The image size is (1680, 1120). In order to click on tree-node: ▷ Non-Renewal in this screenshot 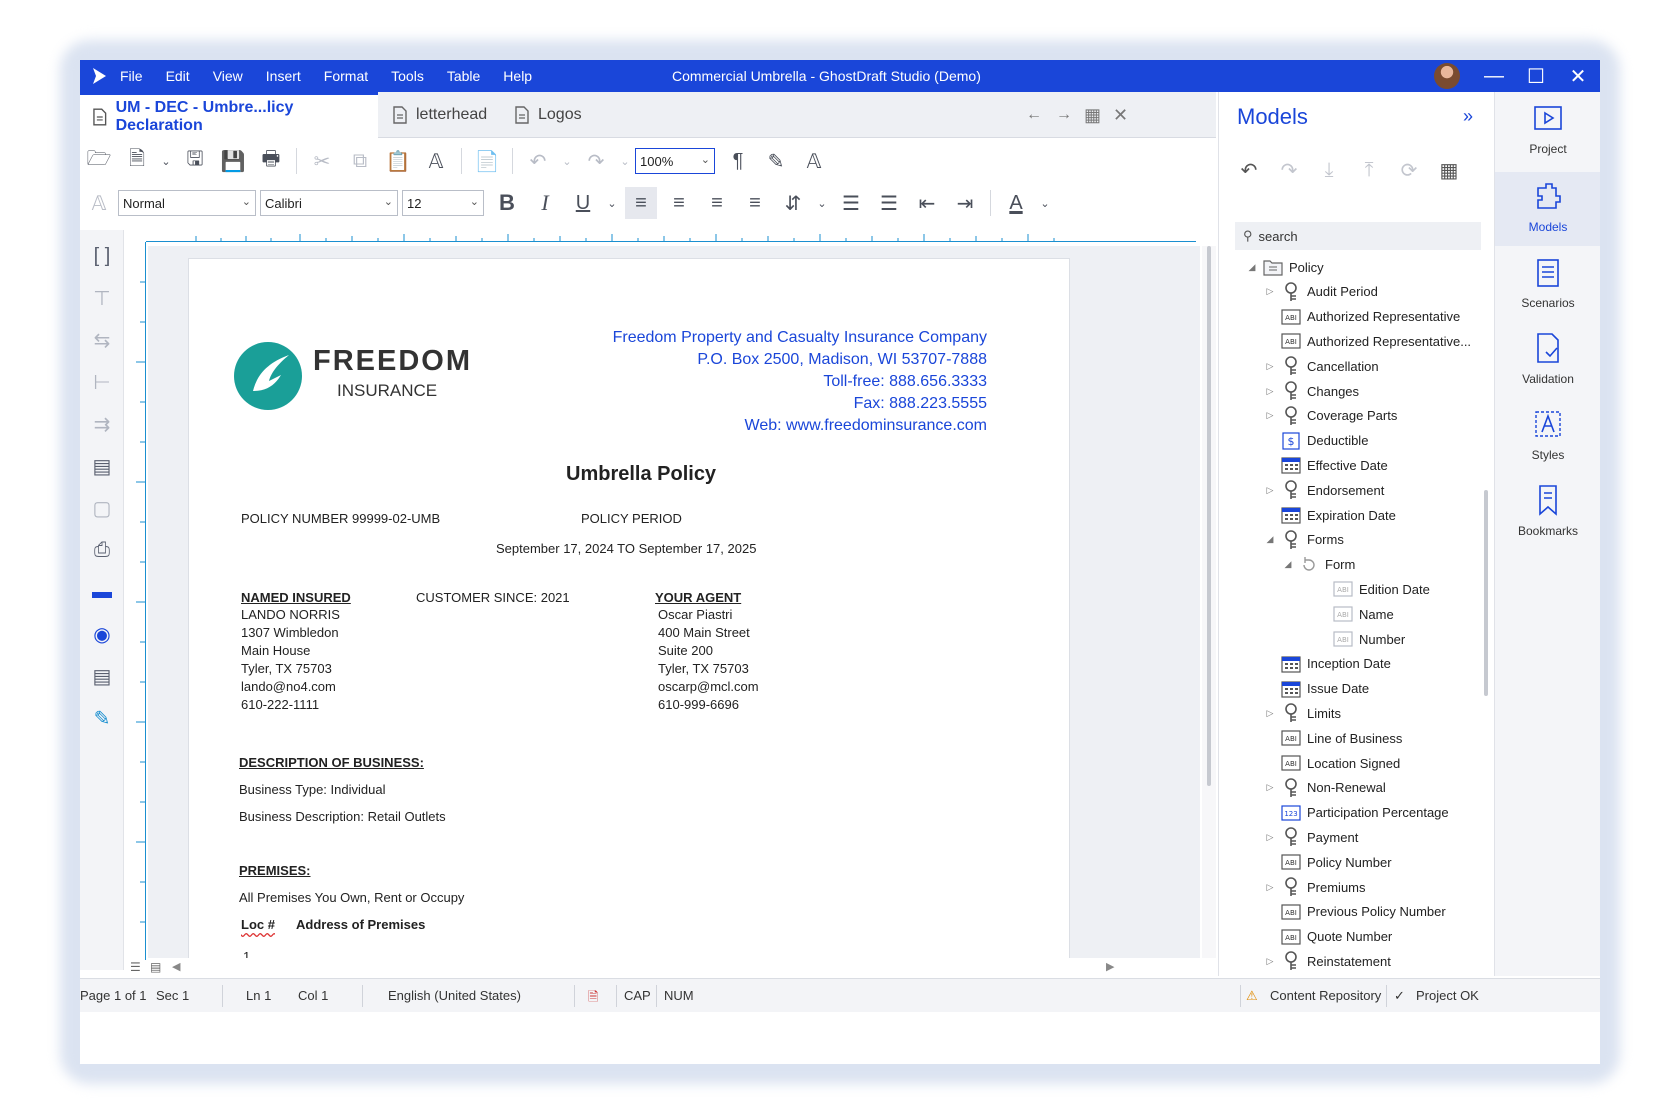, I will do `click(1324, 788)`.